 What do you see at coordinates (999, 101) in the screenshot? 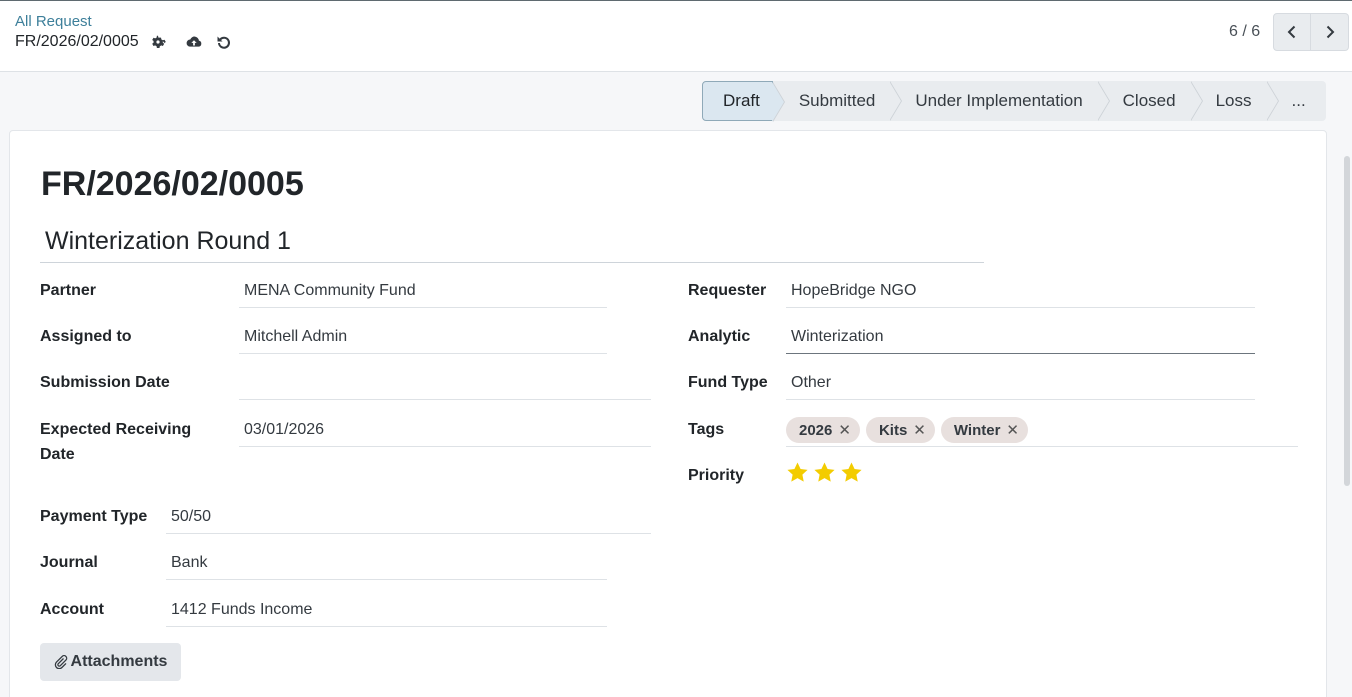
I see `stage-under-implementation: Under Implementation` at bounding box center [999, 101].